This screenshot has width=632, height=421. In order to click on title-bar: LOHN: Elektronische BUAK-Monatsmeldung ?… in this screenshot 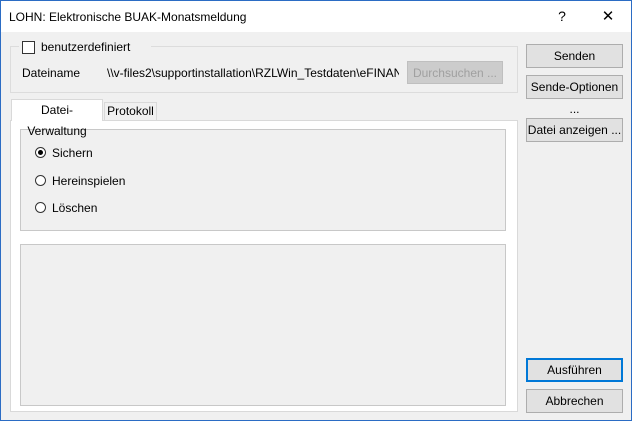, I will do `click(316, 16)`.